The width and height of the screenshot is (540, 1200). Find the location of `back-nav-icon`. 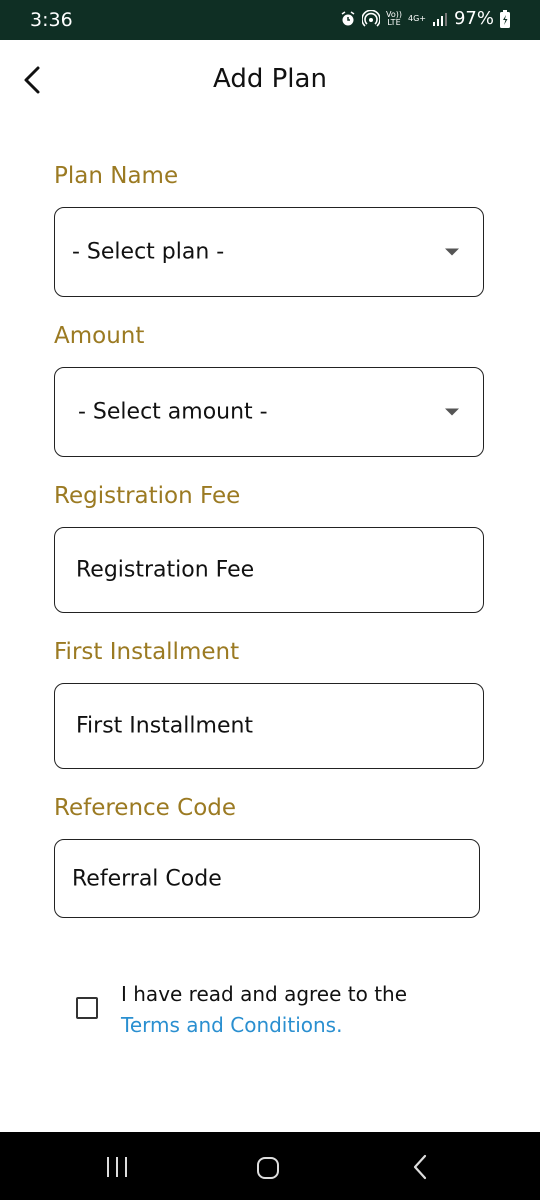

back-nav-icon is located at coordinates (420, 1167).